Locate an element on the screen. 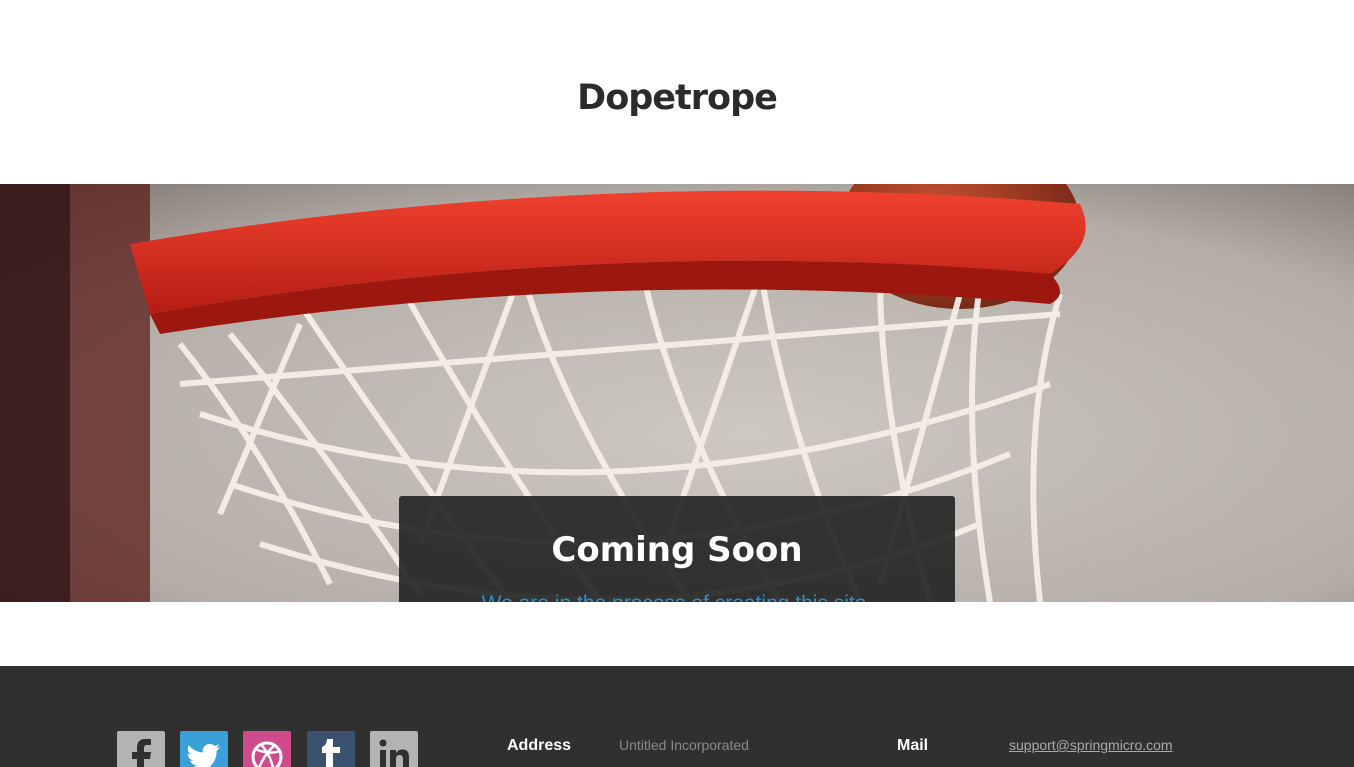 The image size is (1354, 767). address-value: Untitled Incorporated is located at coordinates (684, 745).